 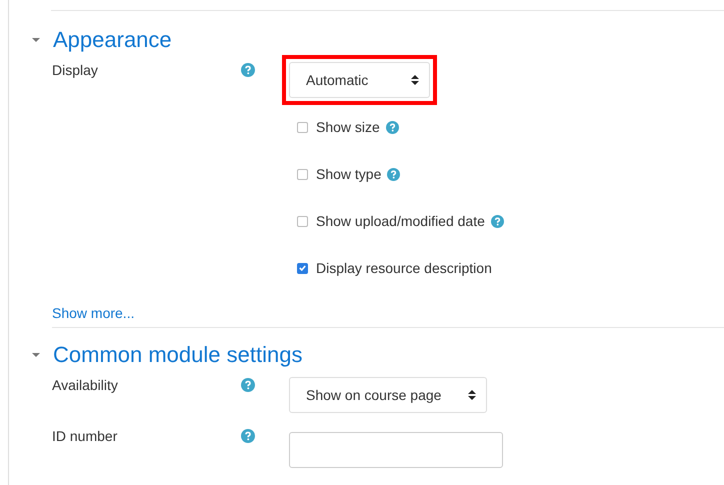 What do you see at coordinates (338, 127) in the screenshot?
I see `checkbox-option: Show size` at bounding box center [338, 127].